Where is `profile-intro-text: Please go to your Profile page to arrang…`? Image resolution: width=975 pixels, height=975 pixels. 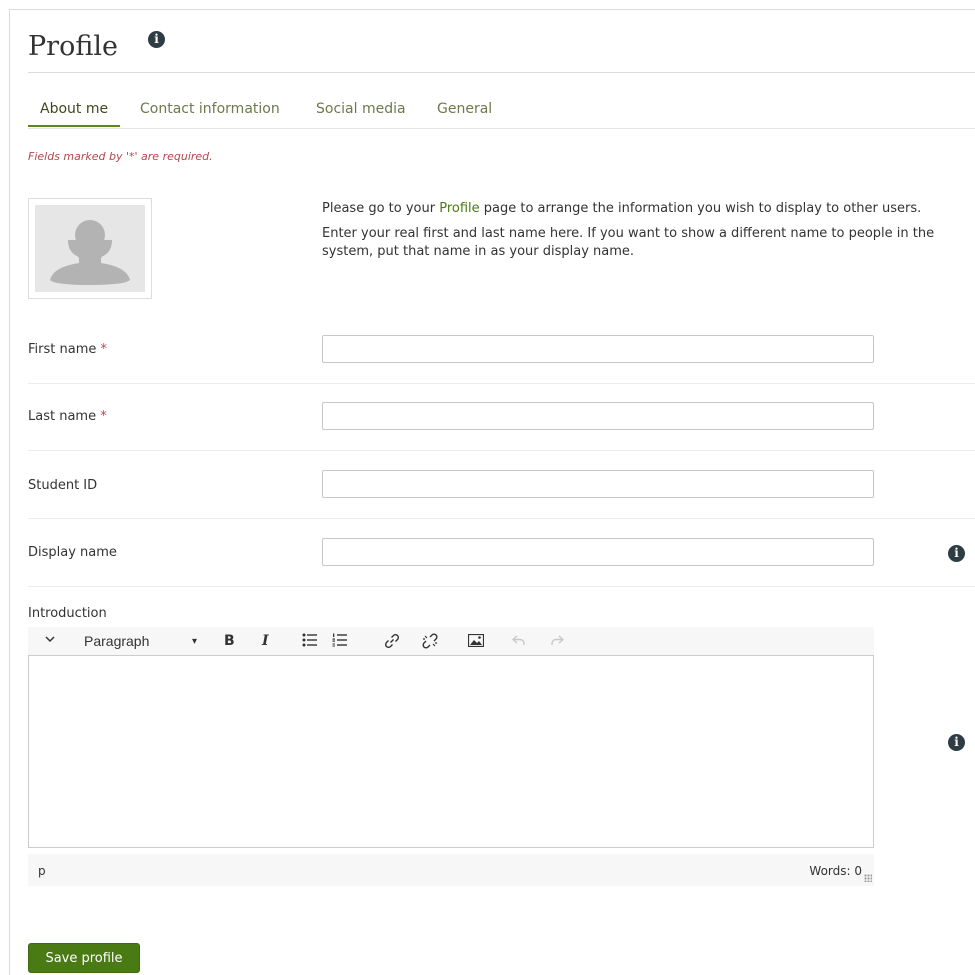 profile-intro-text: Please go to your Profile page to arrang… is located at coordinates (642, 234).